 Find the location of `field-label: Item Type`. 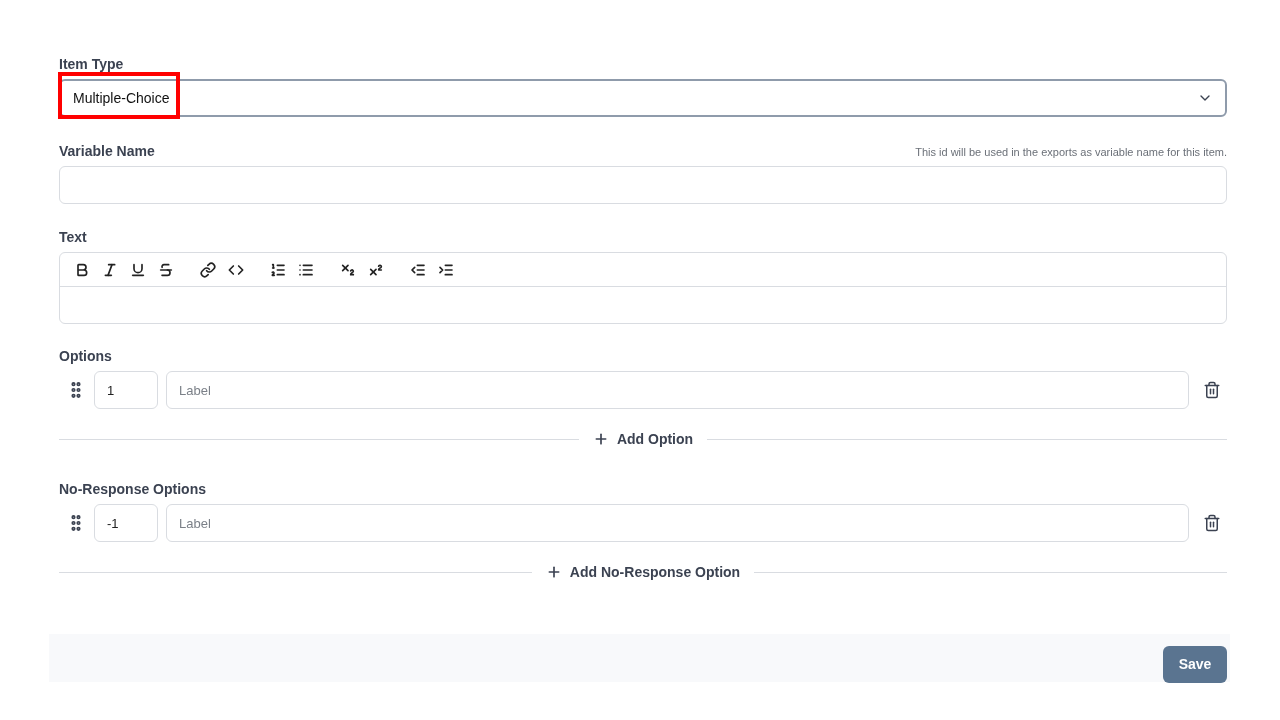

field-label: Item Type is located at coordinates (91, 64).